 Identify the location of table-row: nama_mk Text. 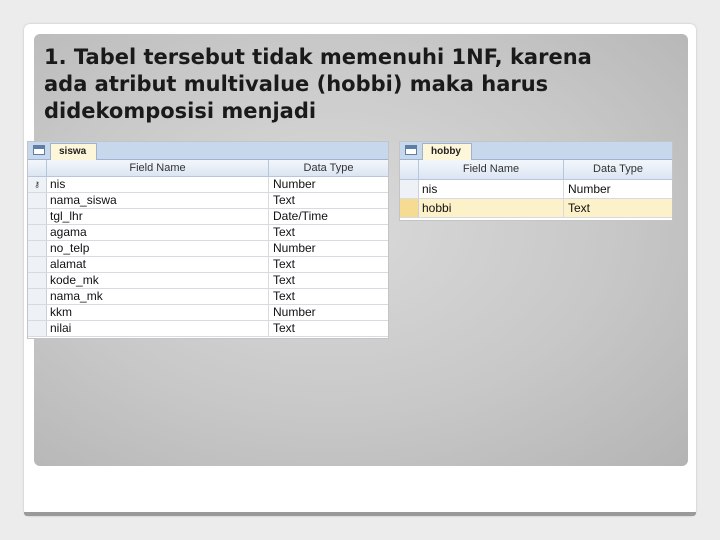
(208, 297).